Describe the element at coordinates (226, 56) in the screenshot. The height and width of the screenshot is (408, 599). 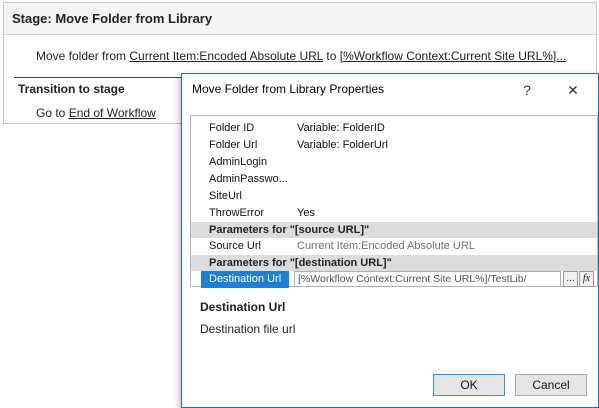
I see `source-url-link: Current Item:Encoded Absolute URL` at that location.